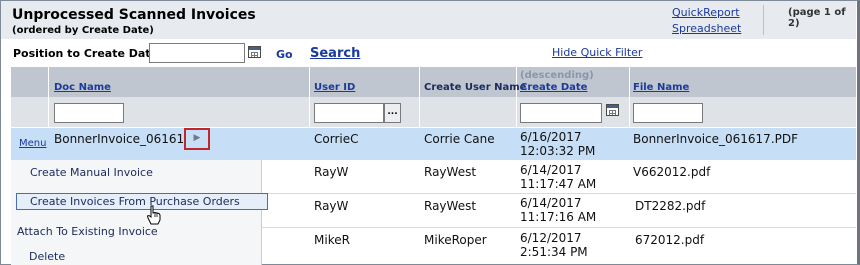  Describe the element at coordinates (558, 151) in the screenshot. I see `create-time-cell: 12:03:32 PM` at that location.